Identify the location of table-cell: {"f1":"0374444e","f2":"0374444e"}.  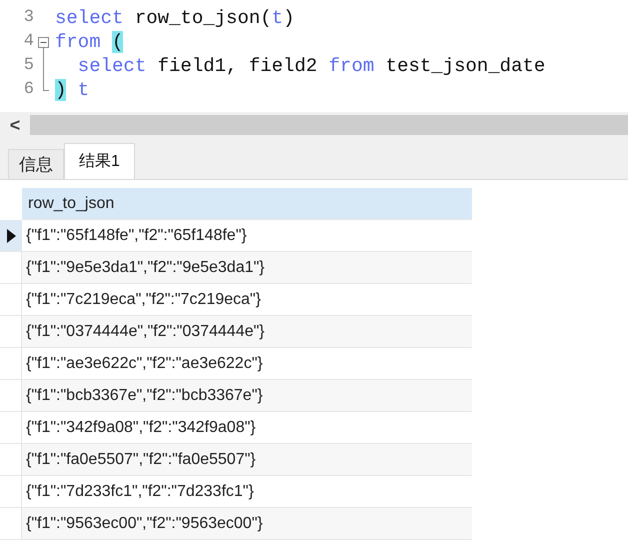
(247, 332).